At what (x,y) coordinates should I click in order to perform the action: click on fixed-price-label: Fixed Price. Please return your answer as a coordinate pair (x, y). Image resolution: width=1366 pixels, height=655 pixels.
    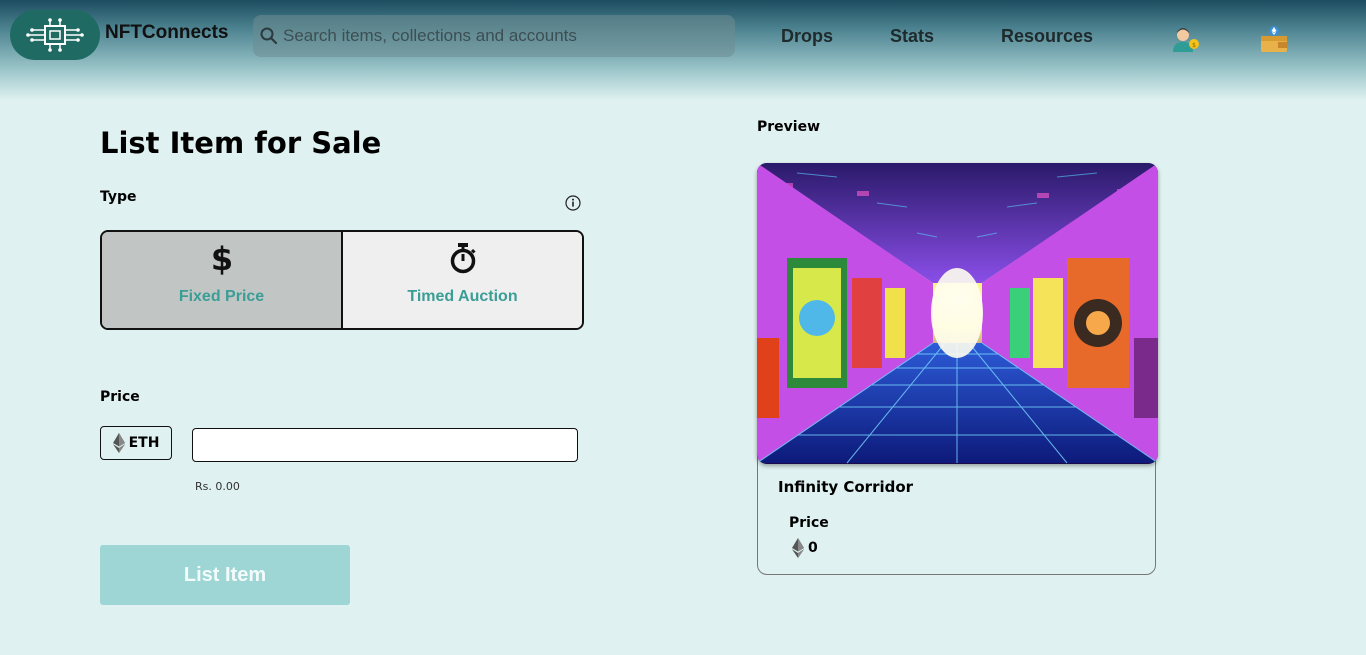
    Looking at the image, I should click on (221, 296).